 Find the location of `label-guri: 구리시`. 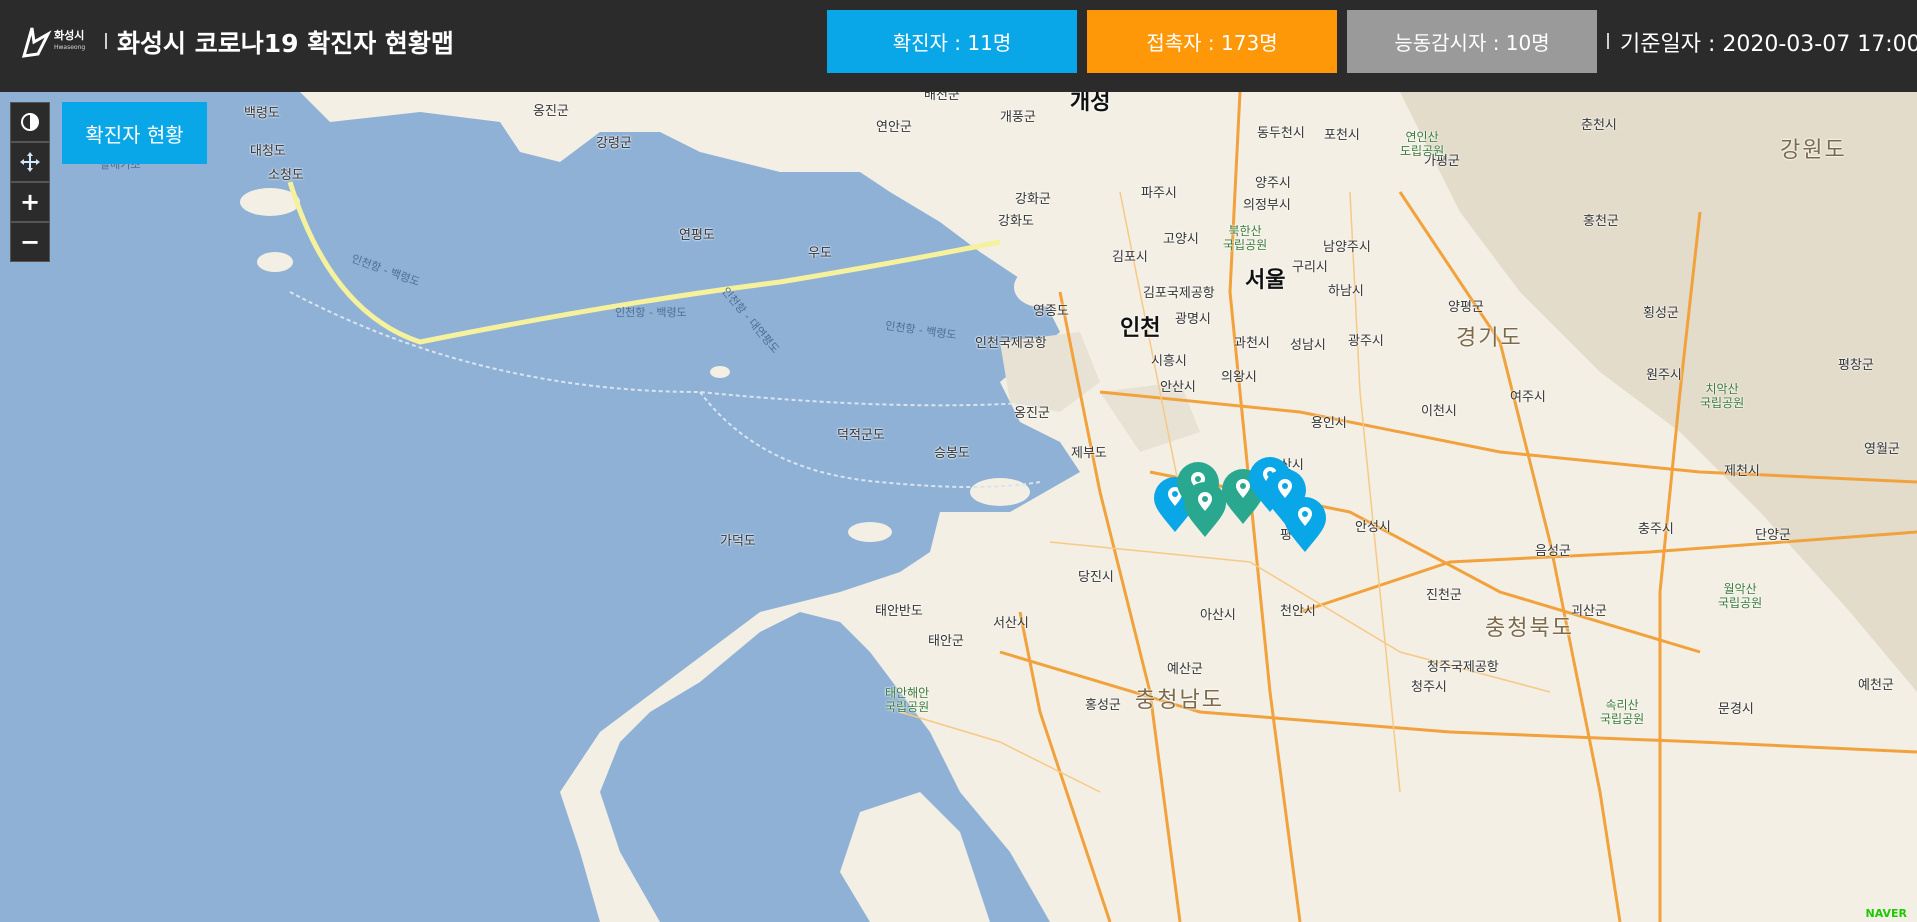

label-guri: 구리시 is located at coordinates (1310, 267).